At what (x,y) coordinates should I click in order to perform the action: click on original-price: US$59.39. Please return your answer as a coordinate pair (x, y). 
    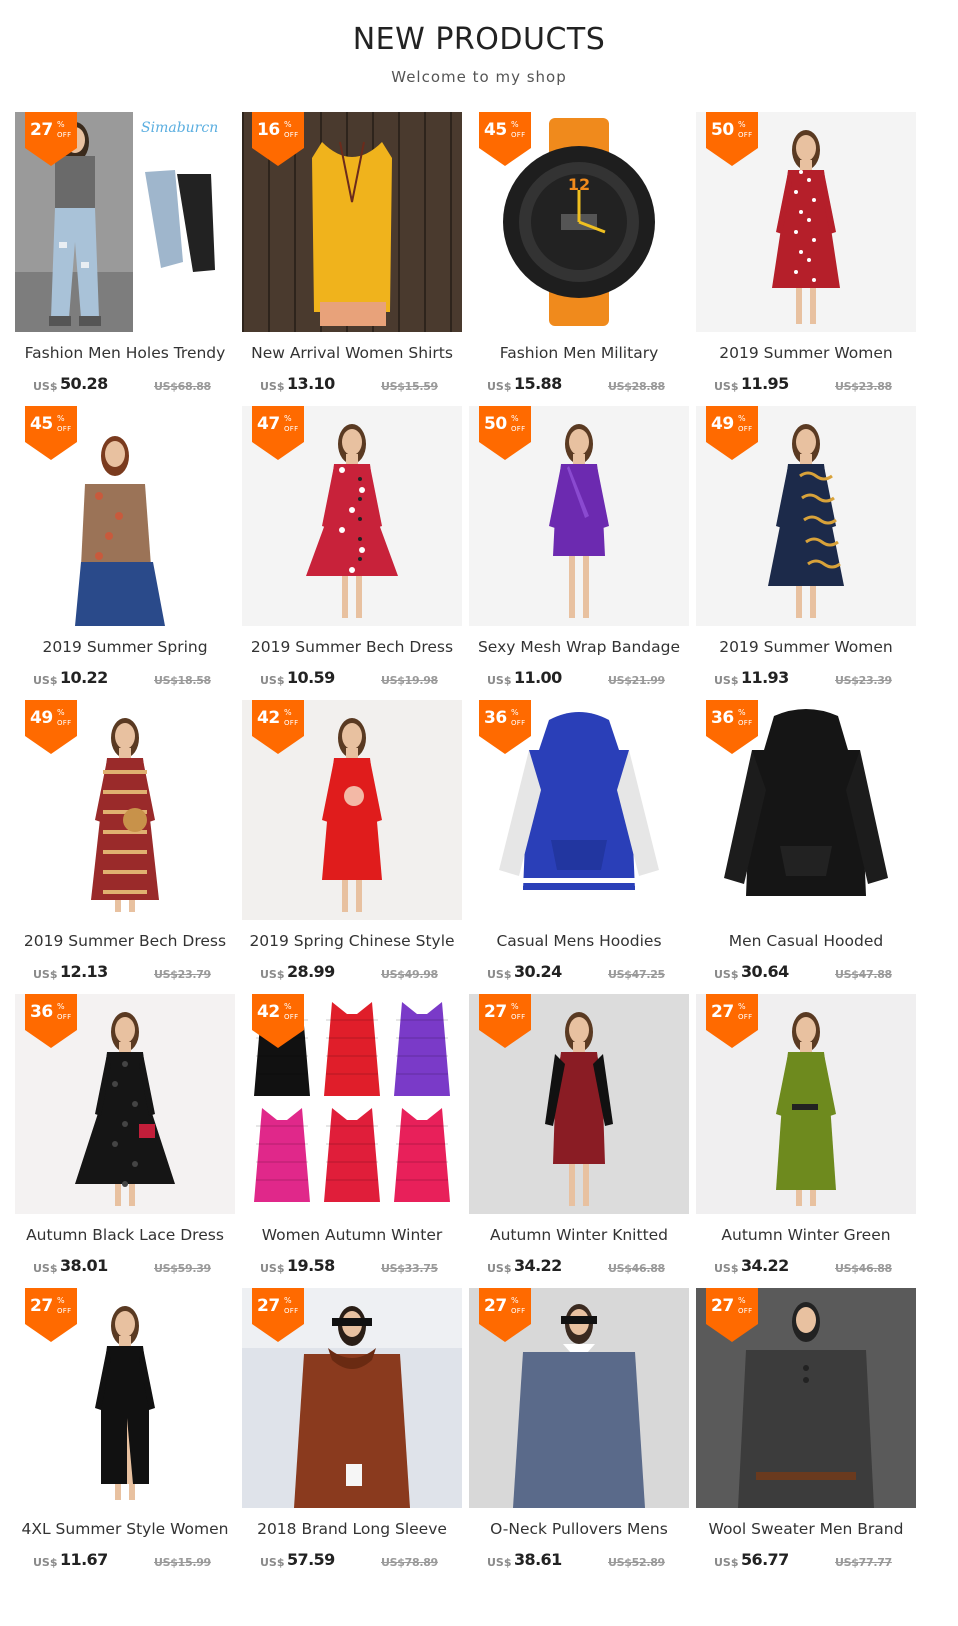
    Looking at the image, I should click on (182, 1268).